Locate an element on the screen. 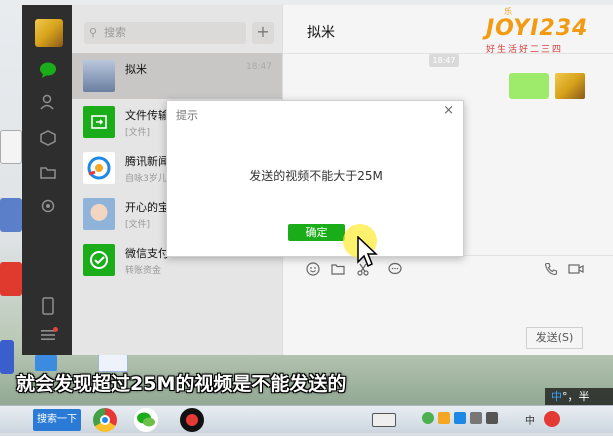  chat-item: 拟米 18:47 is located at coordinates (177, 76).